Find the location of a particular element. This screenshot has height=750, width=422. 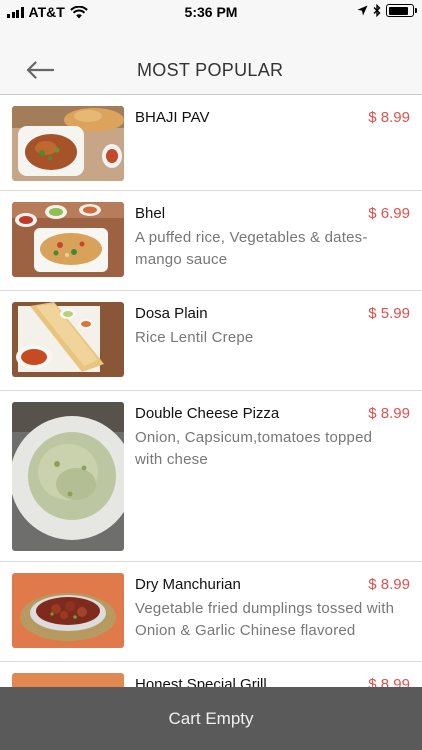

menu-item-bhaji-pav: BHAJI PAV $ 8.99 is located at coordinates (211, 143).